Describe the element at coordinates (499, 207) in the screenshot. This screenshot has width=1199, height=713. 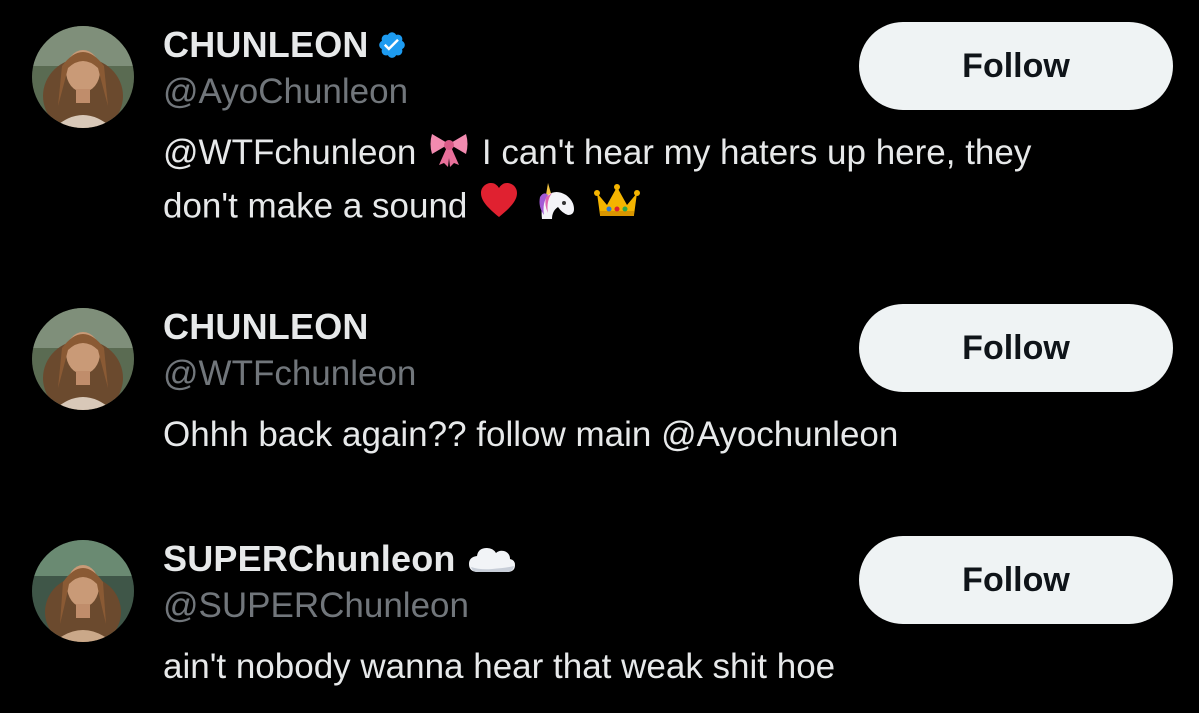
I see `red-heart-emoji` at that location.